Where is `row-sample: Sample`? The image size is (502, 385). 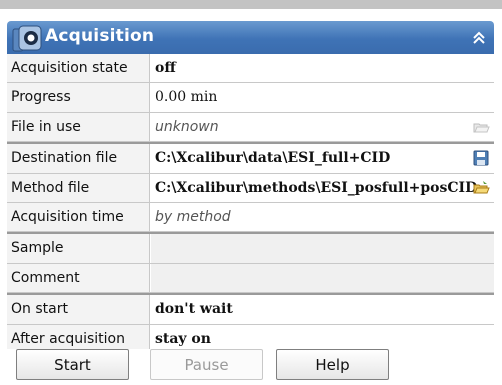 row-sample: Sample is located at coordinates (250, 248).